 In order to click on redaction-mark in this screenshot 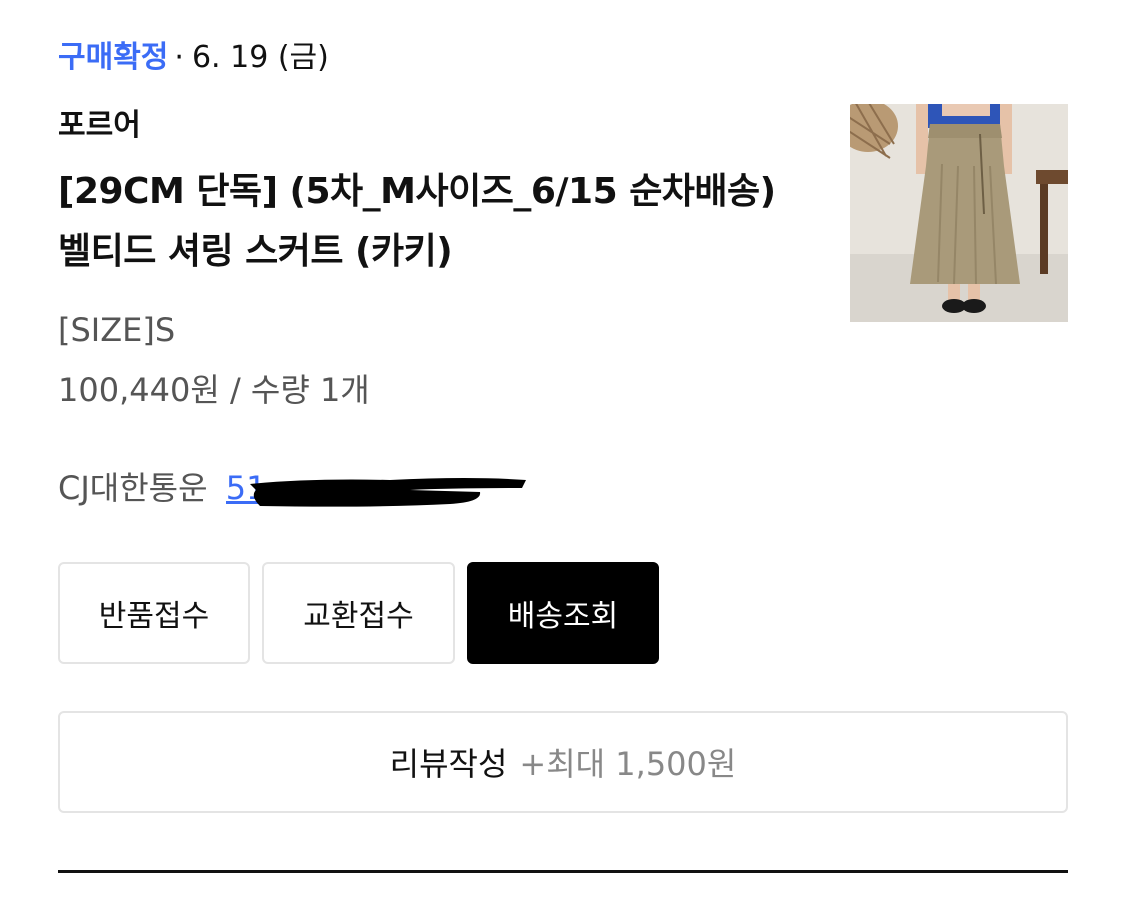, I will do `click(388, 492)`.